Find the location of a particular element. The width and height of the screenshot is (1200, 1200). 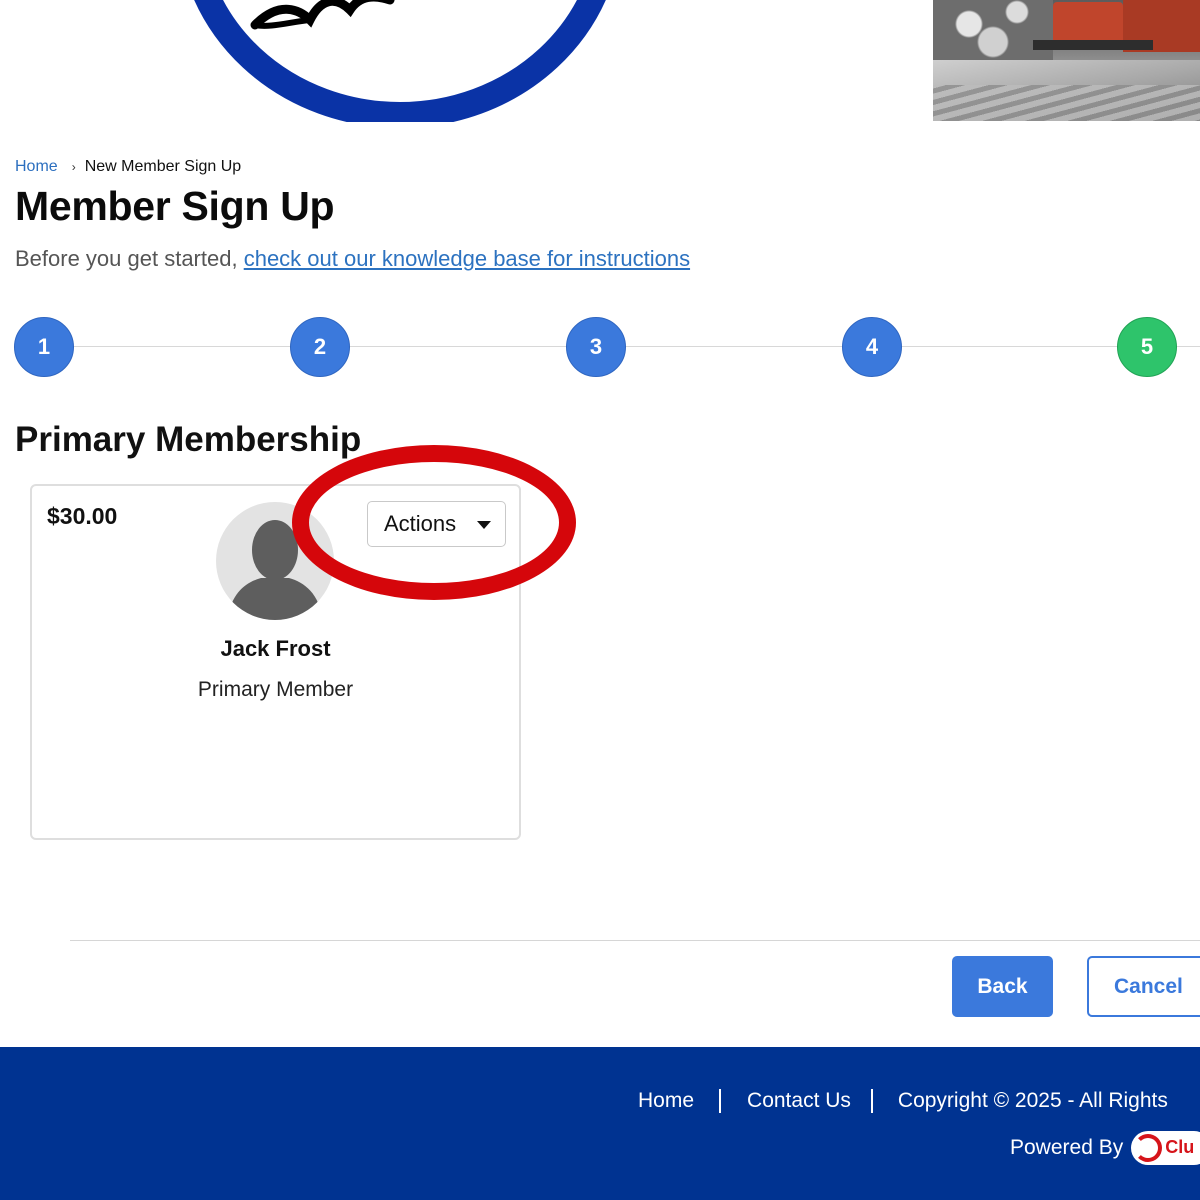

footer-contact-link: Contact Us is located at coordinates (799, 1101).